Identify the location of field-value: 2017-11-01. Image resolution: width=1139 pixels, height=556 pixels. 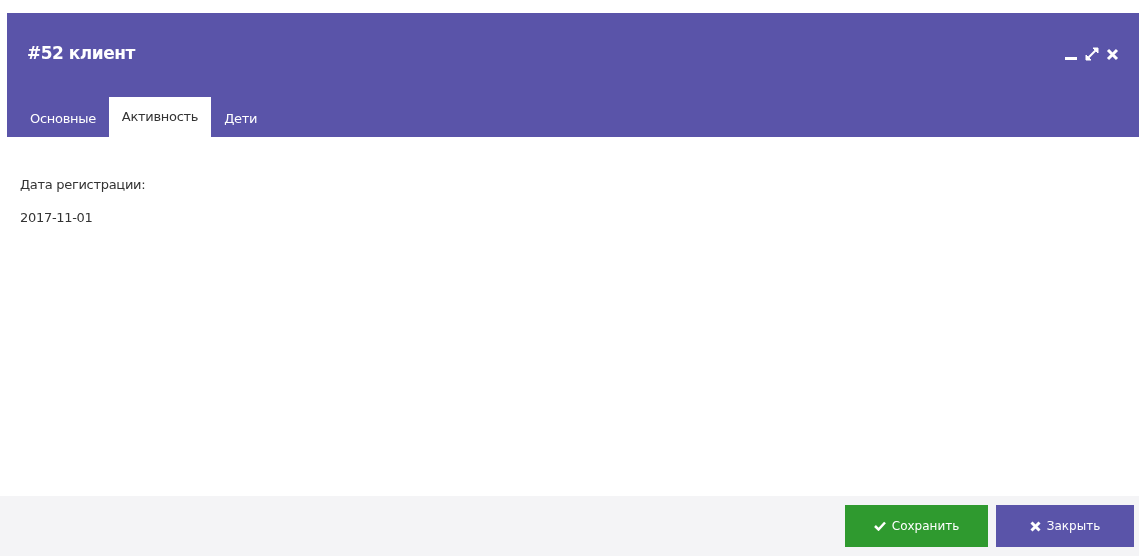
(57, 217).